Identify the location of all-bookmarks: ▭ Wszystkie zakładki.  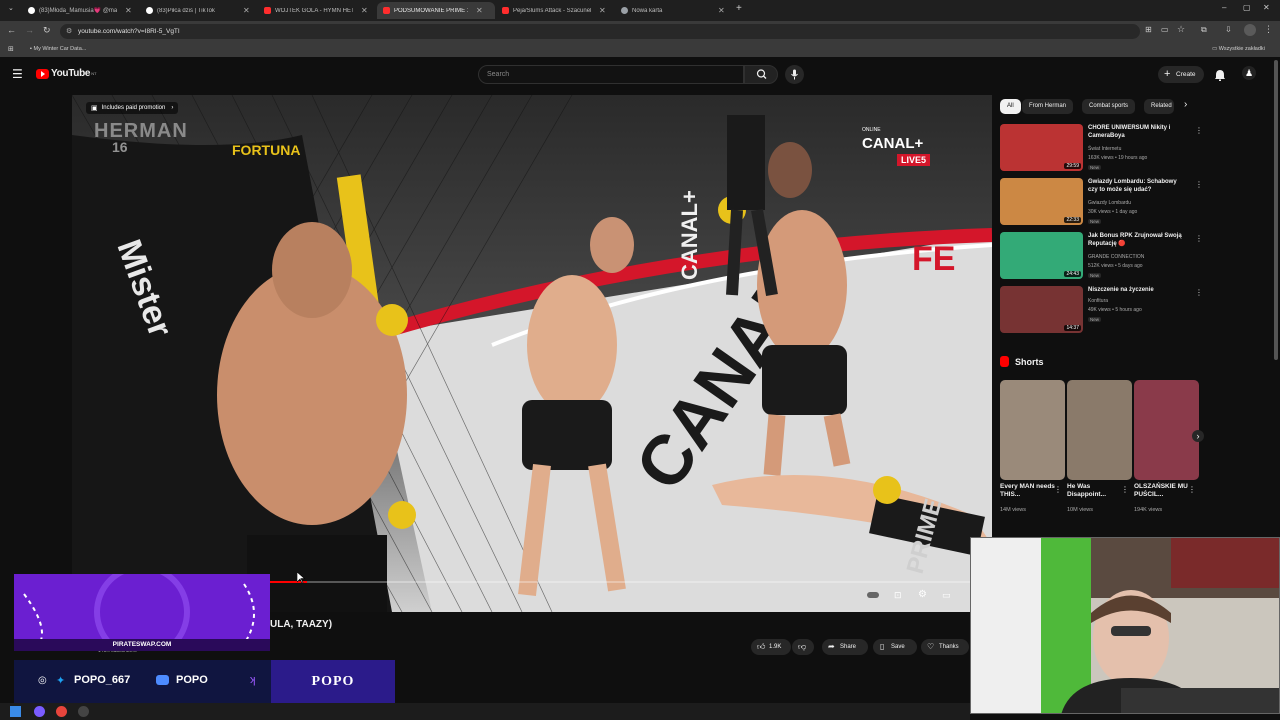
(1238, 49).